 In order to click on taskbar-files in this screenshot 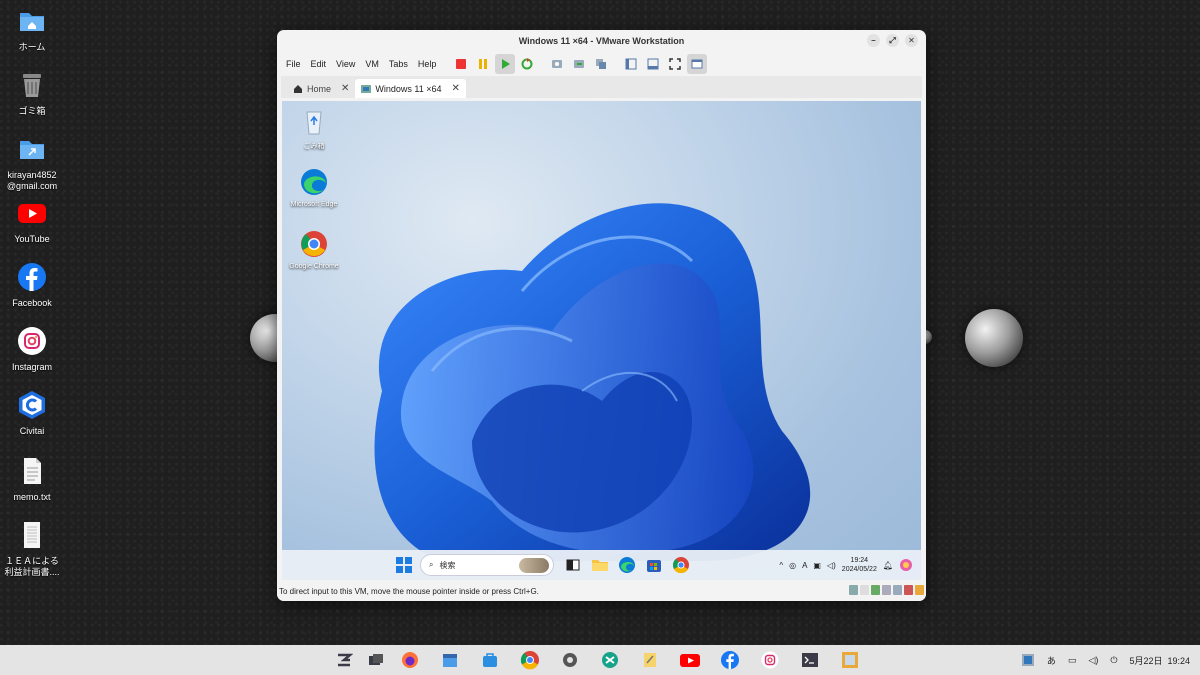, I will do `click(450, 660)`.